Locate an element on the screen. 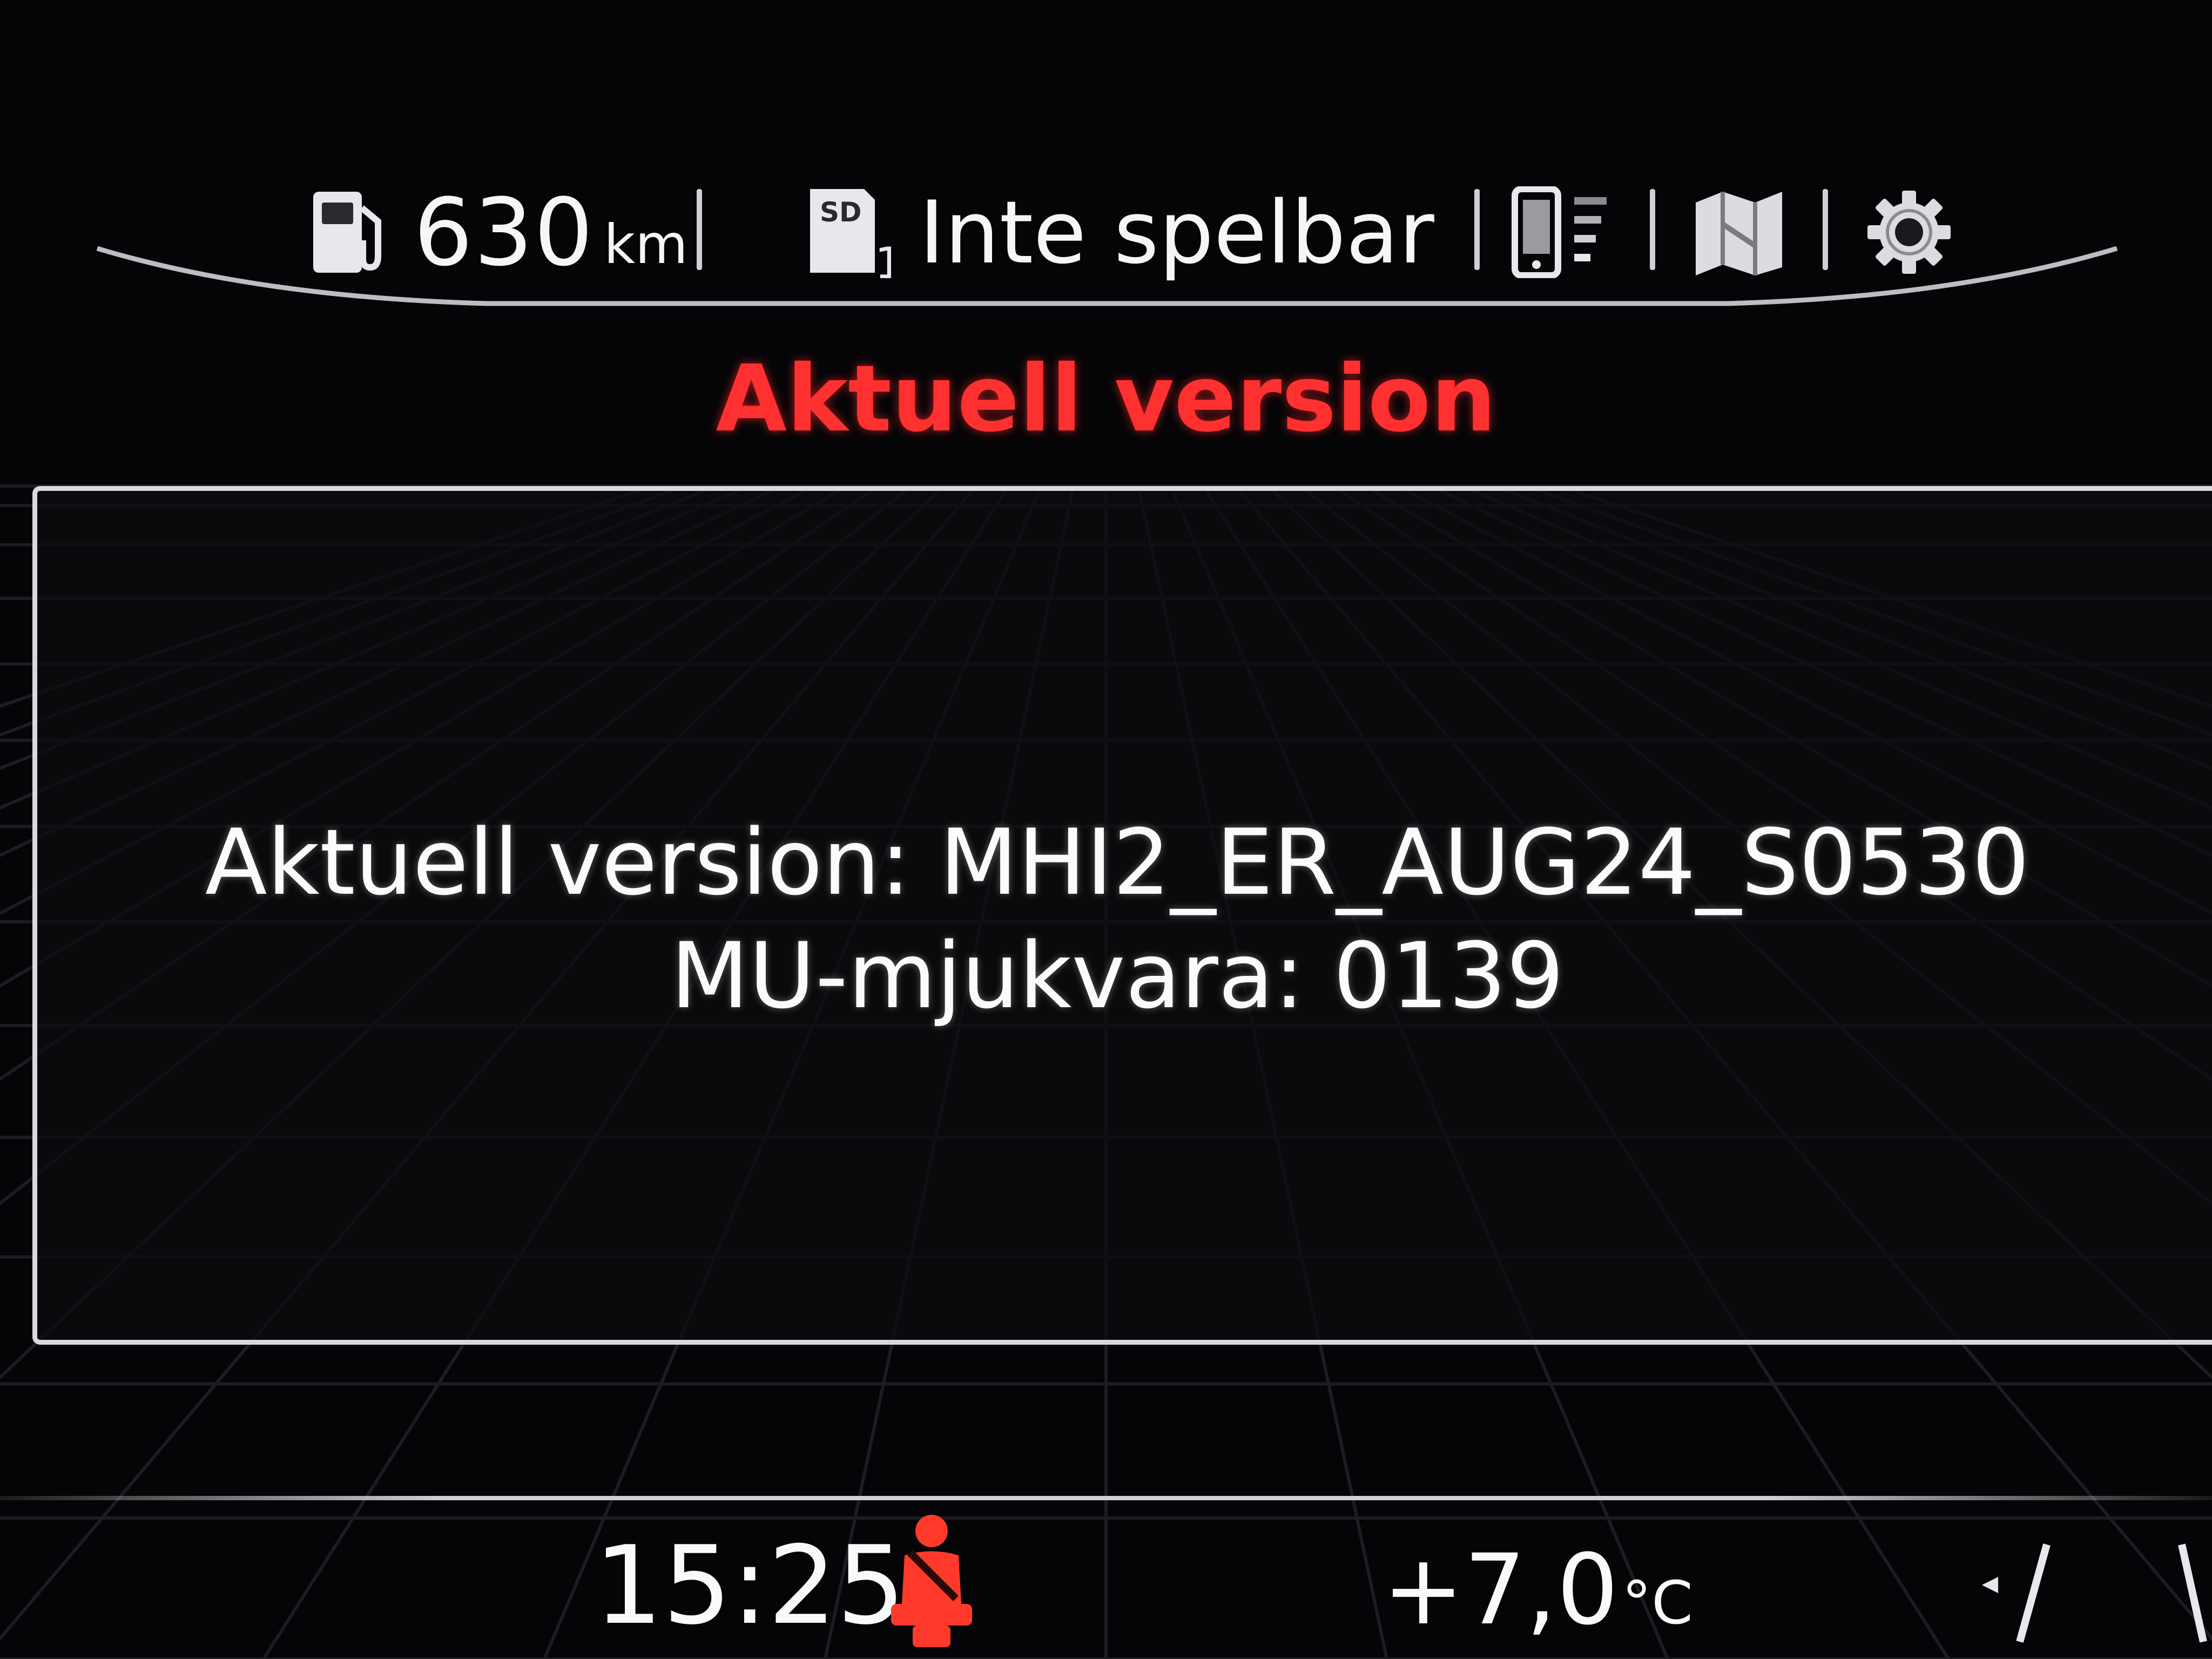 Image resolution: width=2212 pixels, height=1659 pixels. fuel-pump-icon is located at coordinates (348, 232).